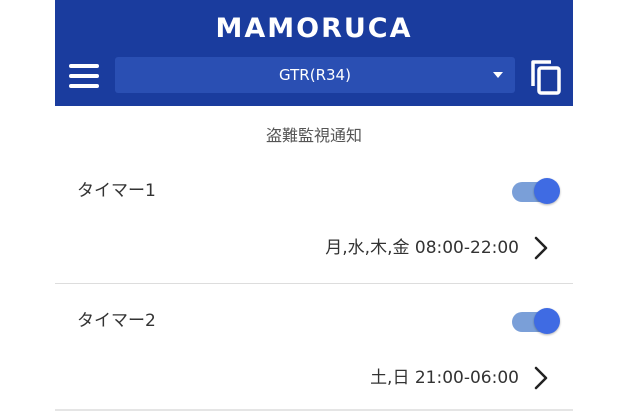 The image size is (630, 411). What do you see at coordinates (422, 248) in the screenshot?
I see `timer-schedule: 月,水,木,金 08:00-22:00` at bounding box center [422, 248].